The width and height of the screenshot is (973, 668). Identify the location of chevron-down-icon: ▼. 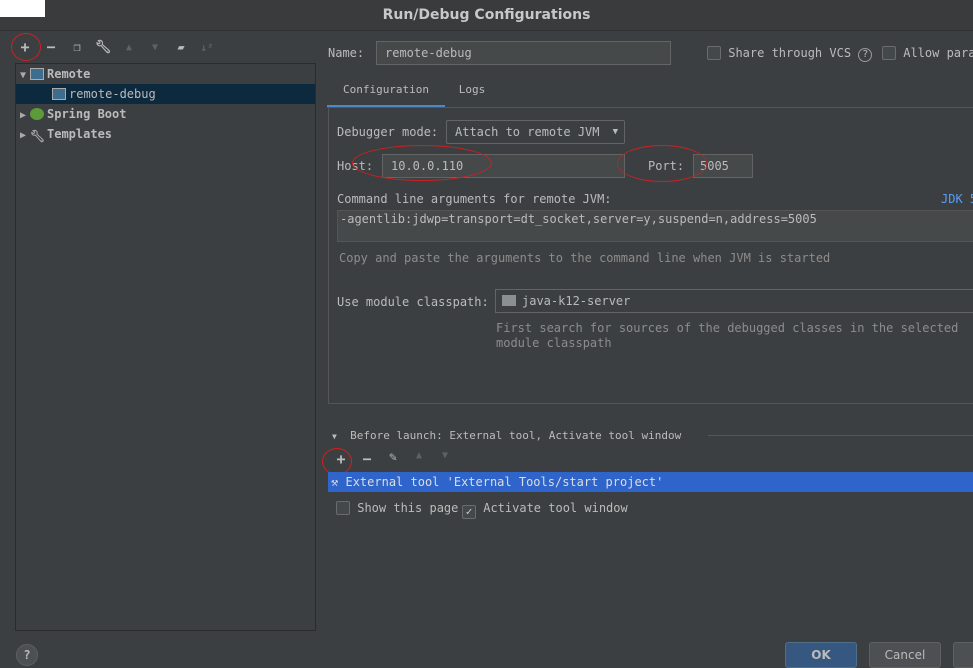
(615, 132).